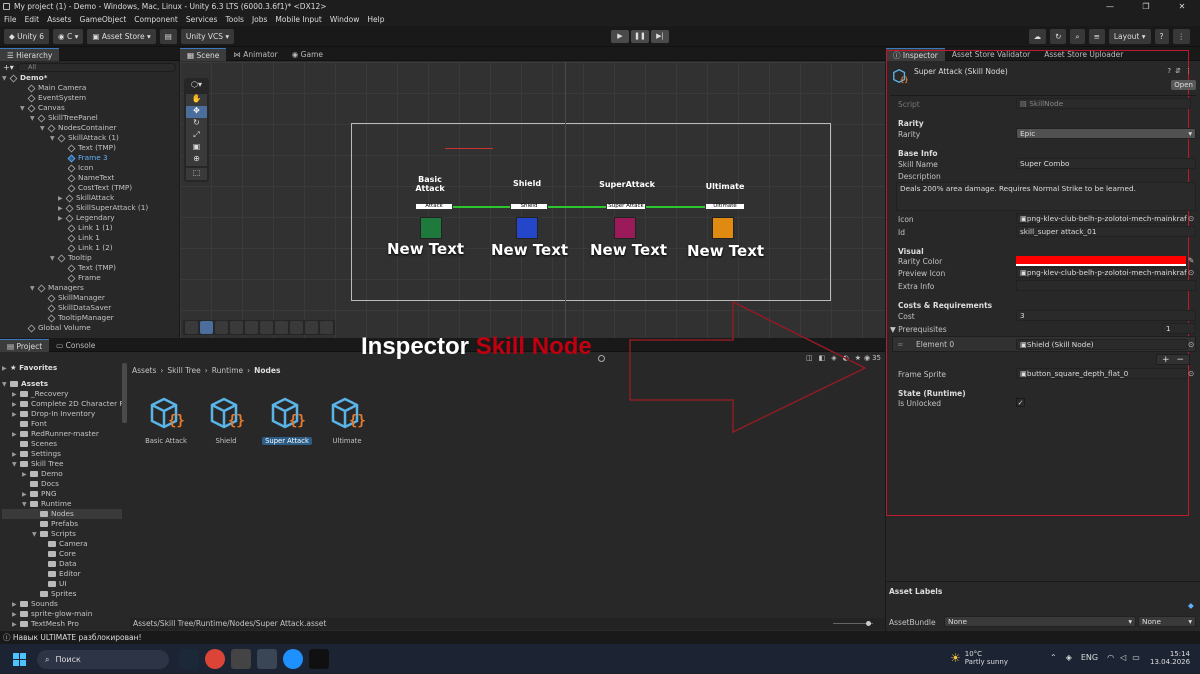 This screenshot has height=674, width=1200. I want to click on play-button: ▶, so click(620, 36).